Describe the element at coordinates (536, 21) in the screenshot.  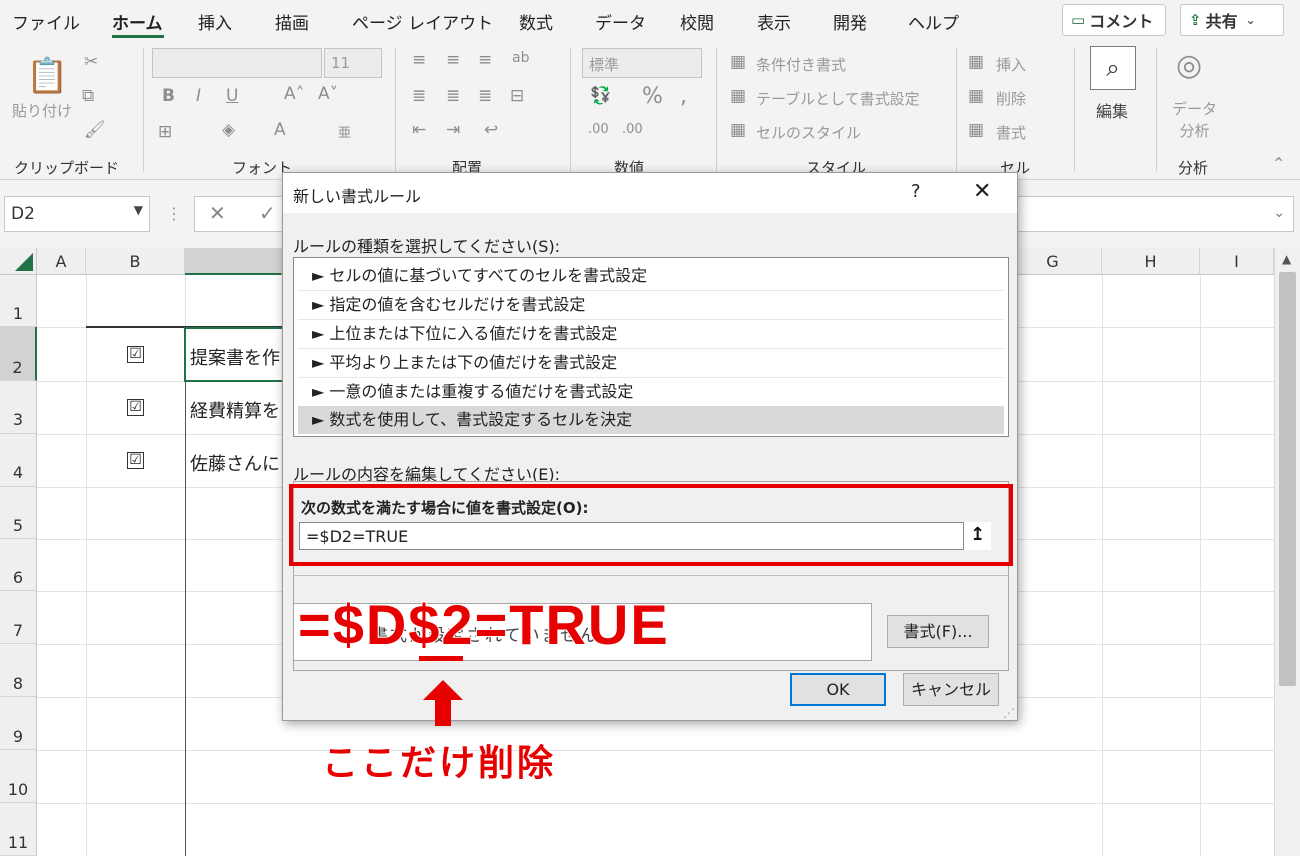
I see `tab-formulas: 数式` at that location.